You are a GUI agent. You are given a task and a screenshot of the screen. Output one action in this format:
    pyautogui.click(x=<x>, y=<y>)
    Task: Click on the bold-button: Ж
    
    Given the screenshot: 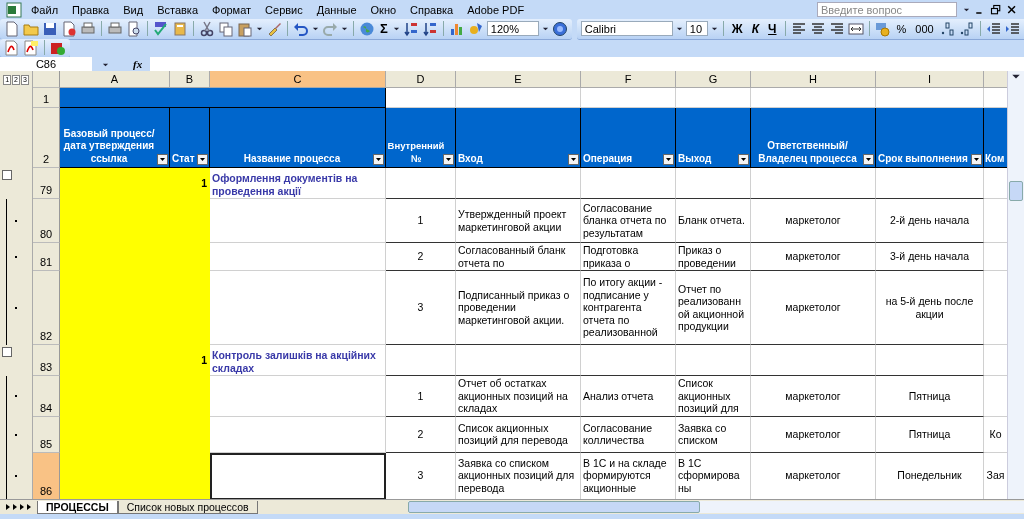 What is the action you would take?
    pyautogui.click(x=737, y=28)
    